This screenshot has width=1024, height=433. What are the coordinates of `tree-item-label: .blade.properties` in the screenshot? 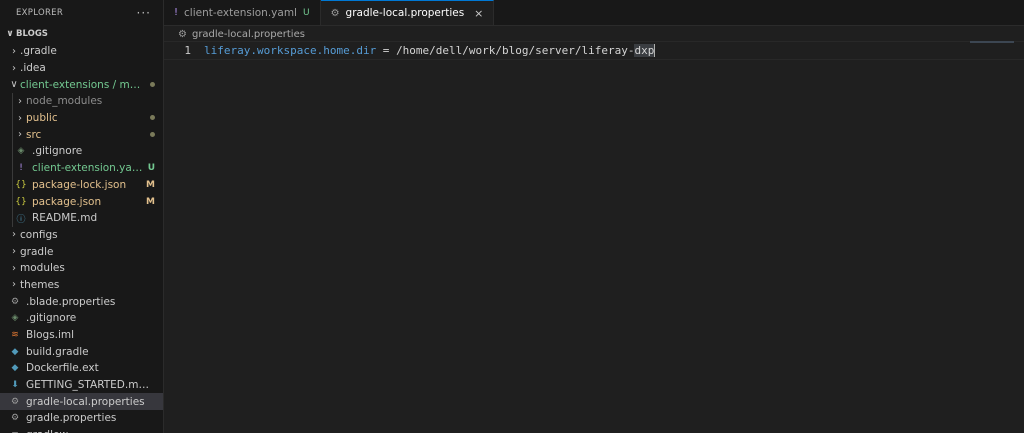 It's located at (71, 301).